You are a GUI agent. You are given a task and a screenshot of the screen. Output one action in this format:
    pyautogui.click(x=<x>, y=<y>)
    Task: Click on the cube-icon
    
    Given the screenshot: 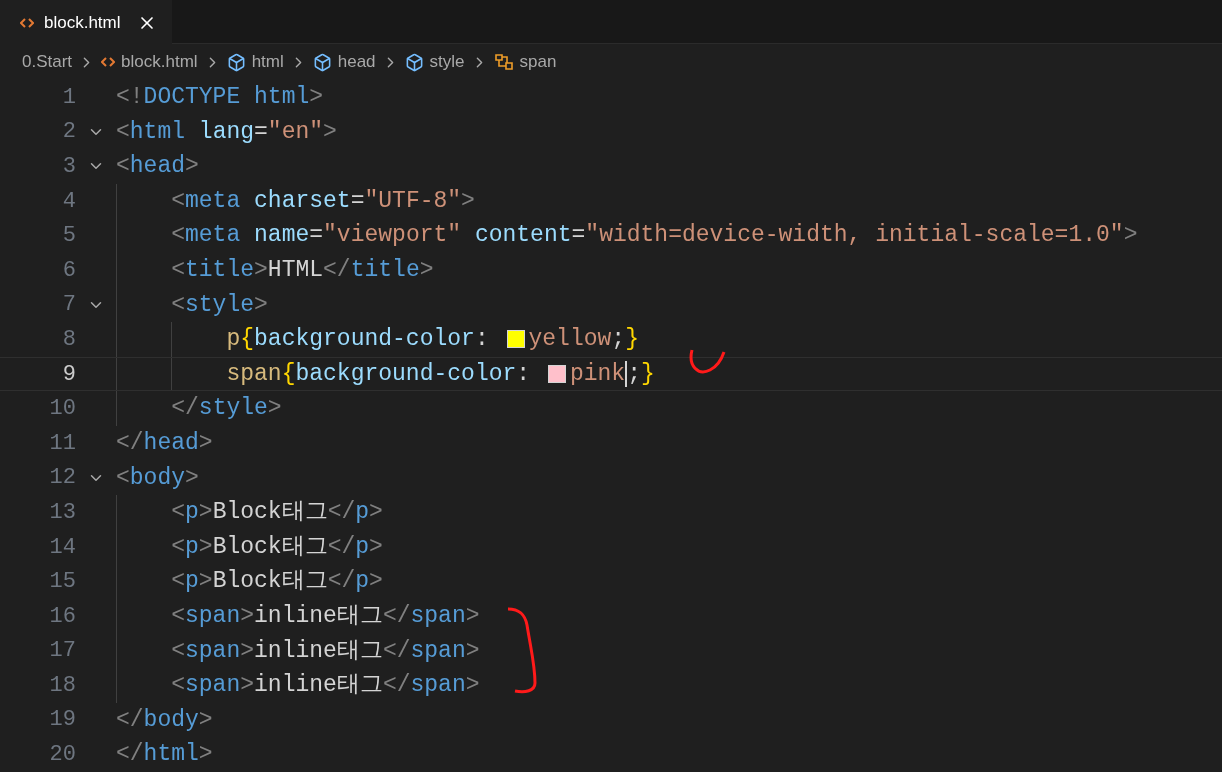 What is the action you would take?
    pyautogui.click(x=414, y=62)
    